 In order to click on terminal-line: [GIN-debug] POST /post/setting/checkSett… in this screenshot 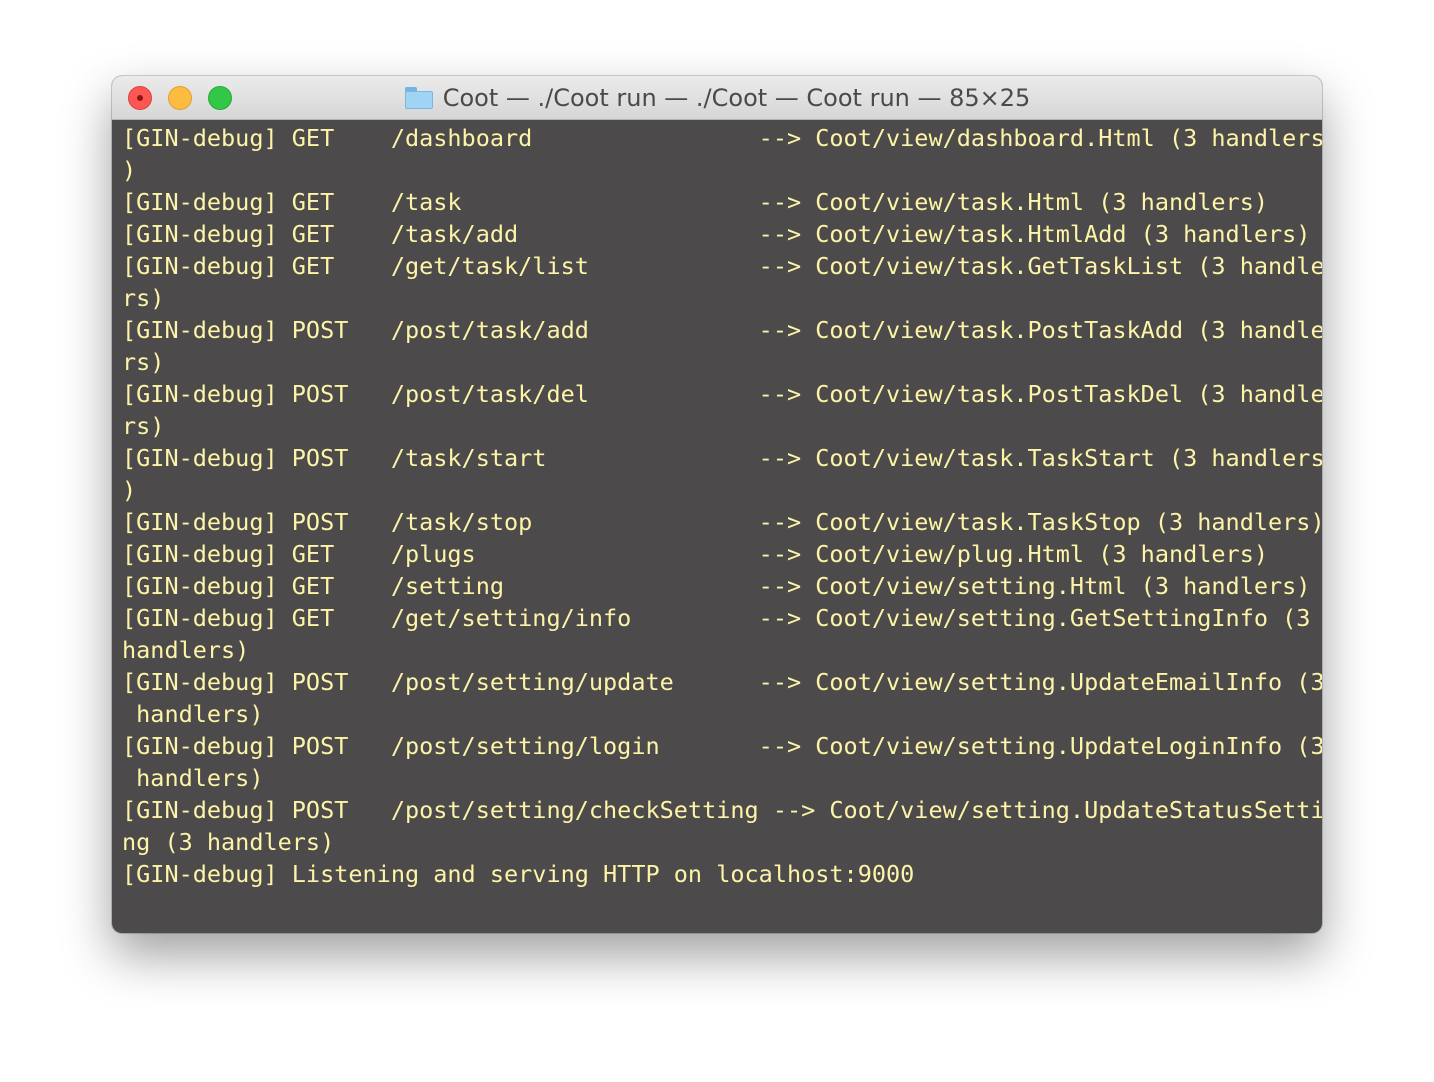, I will do `click(722, 810)`.